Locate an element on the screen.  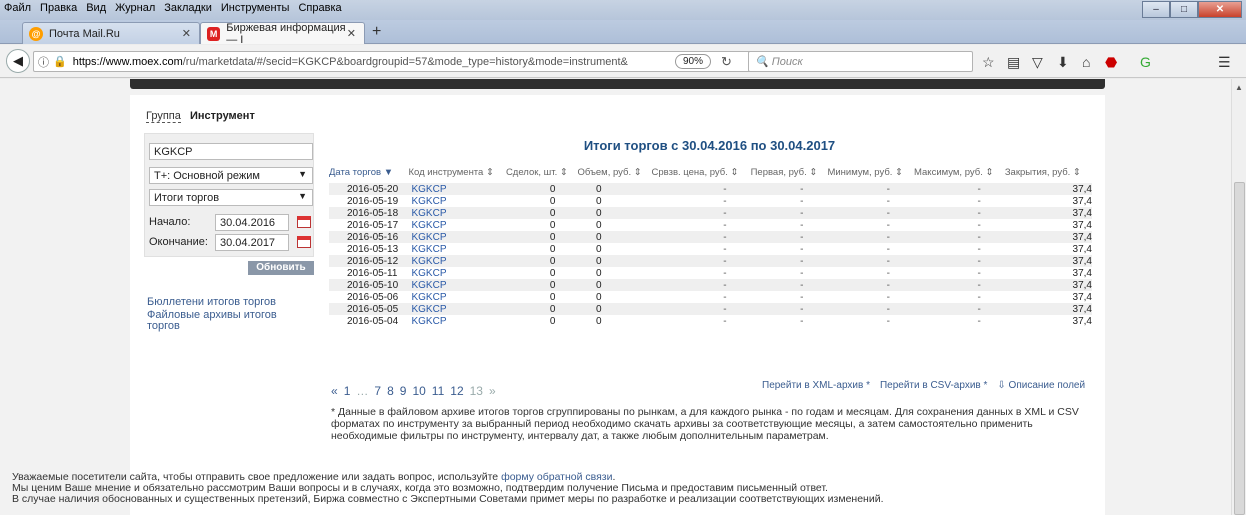
lock-warning-icon: 🔒 is located at coordinates (60, 61).